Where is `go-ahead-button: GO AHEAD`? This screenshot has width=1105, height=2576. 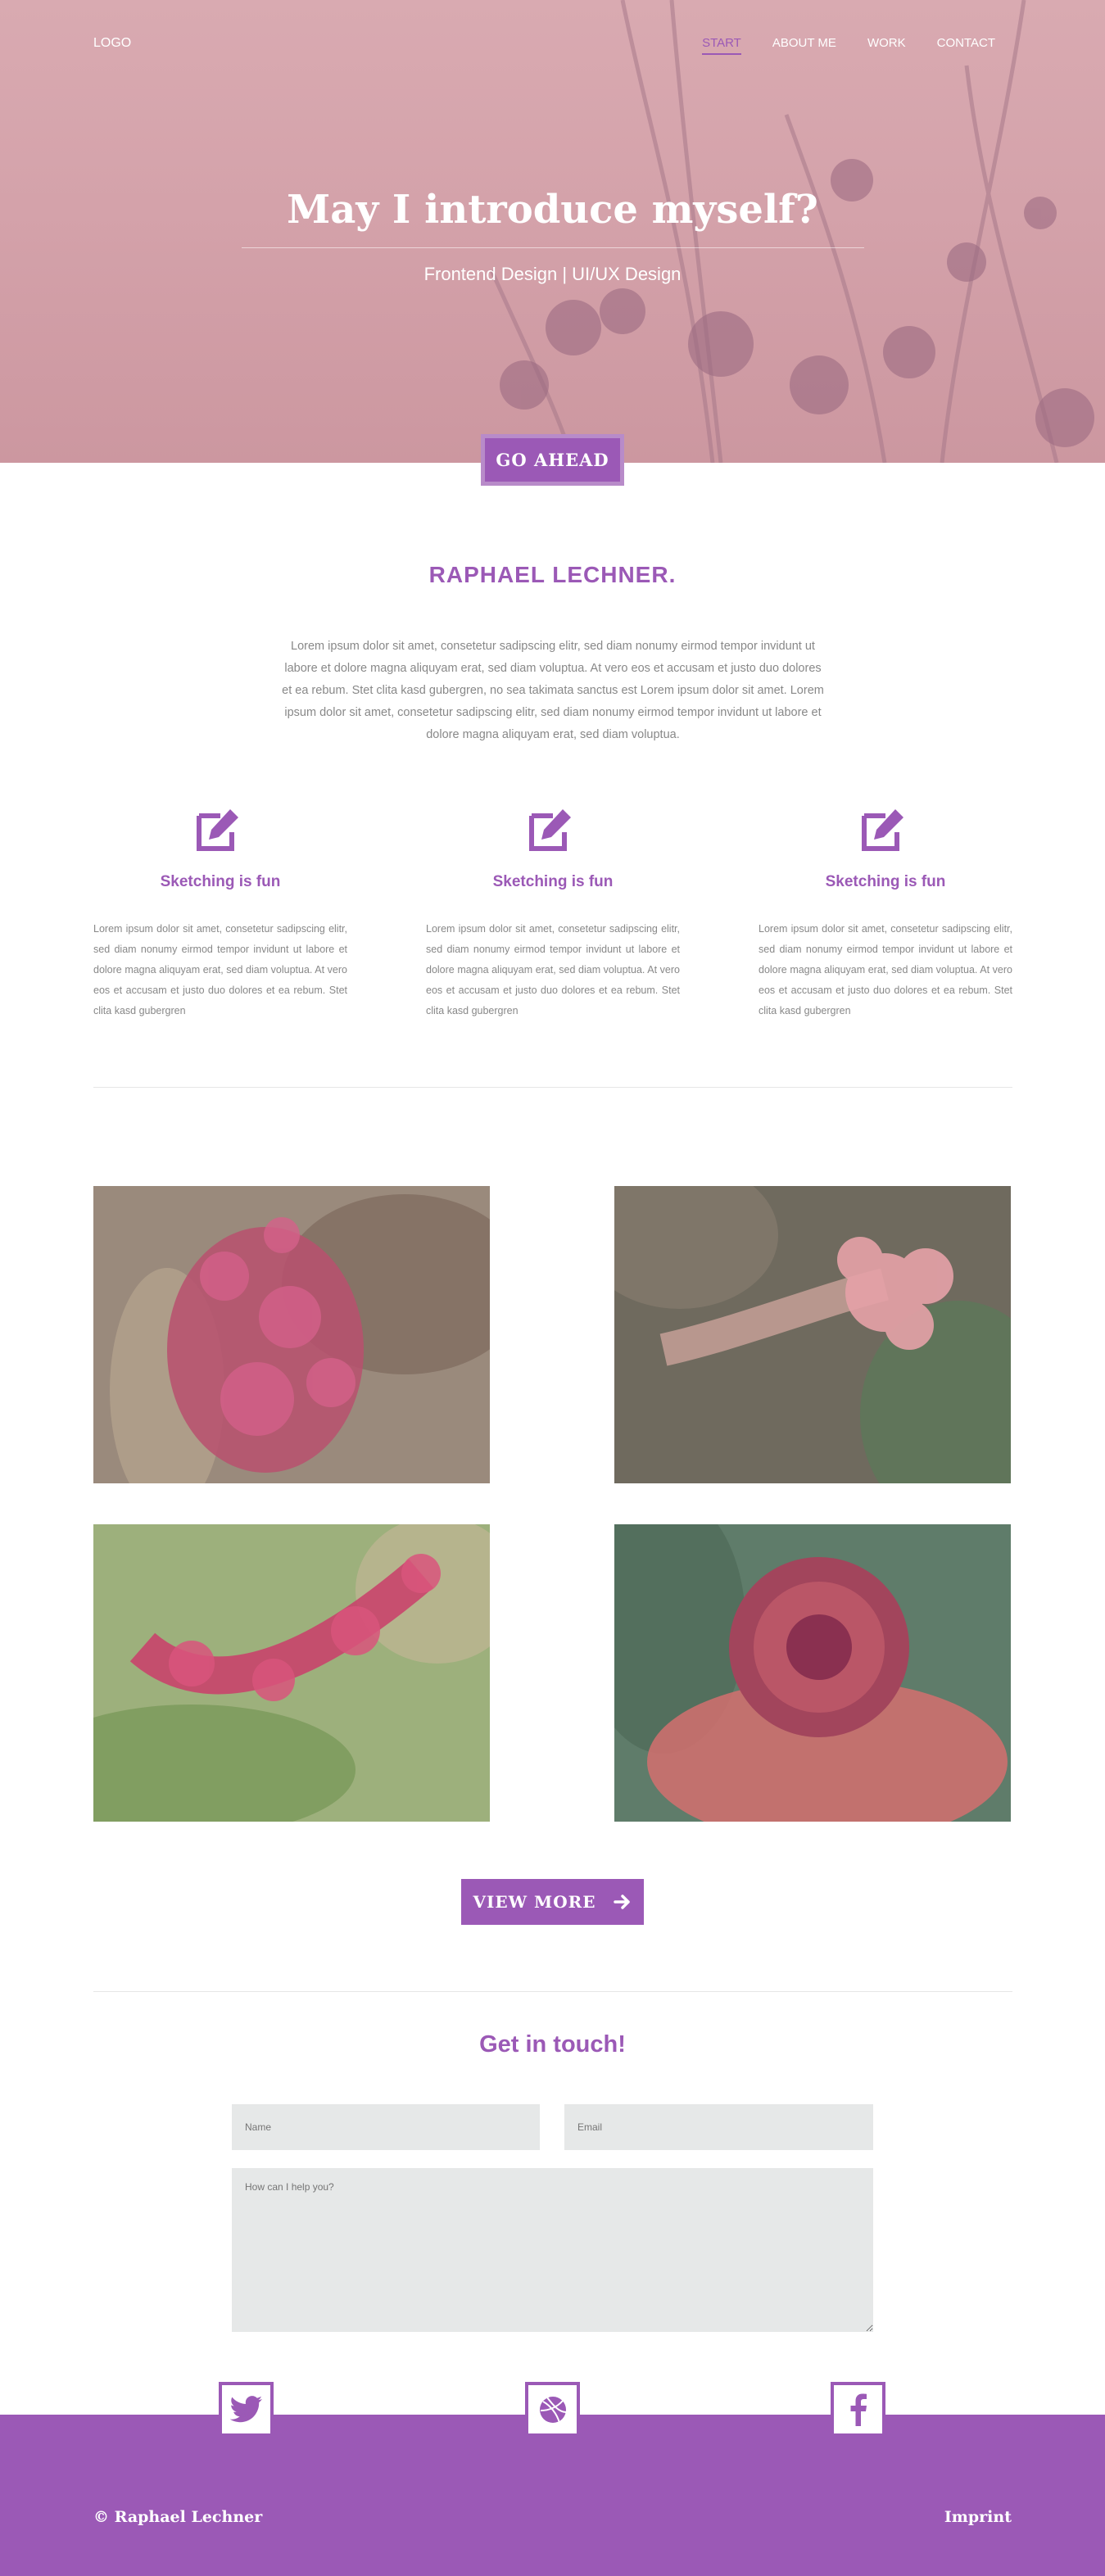 go-ahead-button: GO AHEAD is located at coordinates (553, 460).